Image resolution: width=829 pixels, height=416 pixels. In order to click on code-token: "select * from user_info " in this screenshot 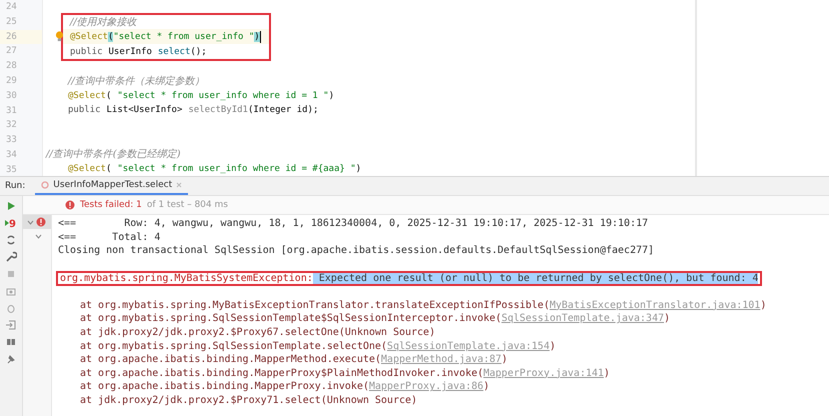, I will do `click(183, 37)`.